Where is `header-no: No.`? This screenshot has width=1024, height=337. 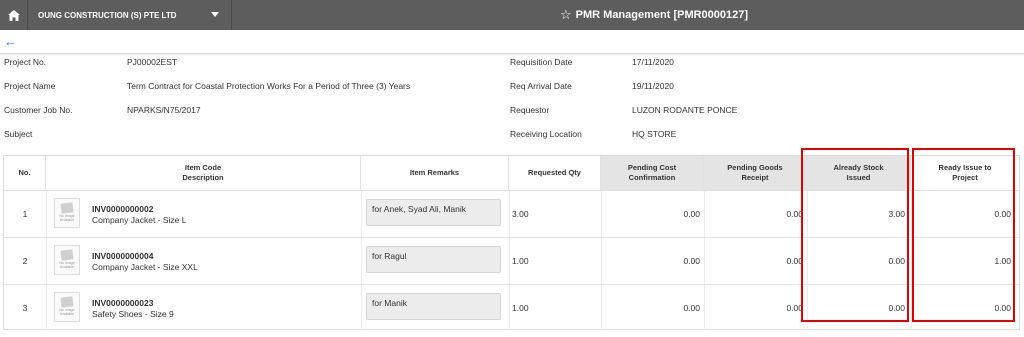 header-no: No. is located at coordinates (25, 173).